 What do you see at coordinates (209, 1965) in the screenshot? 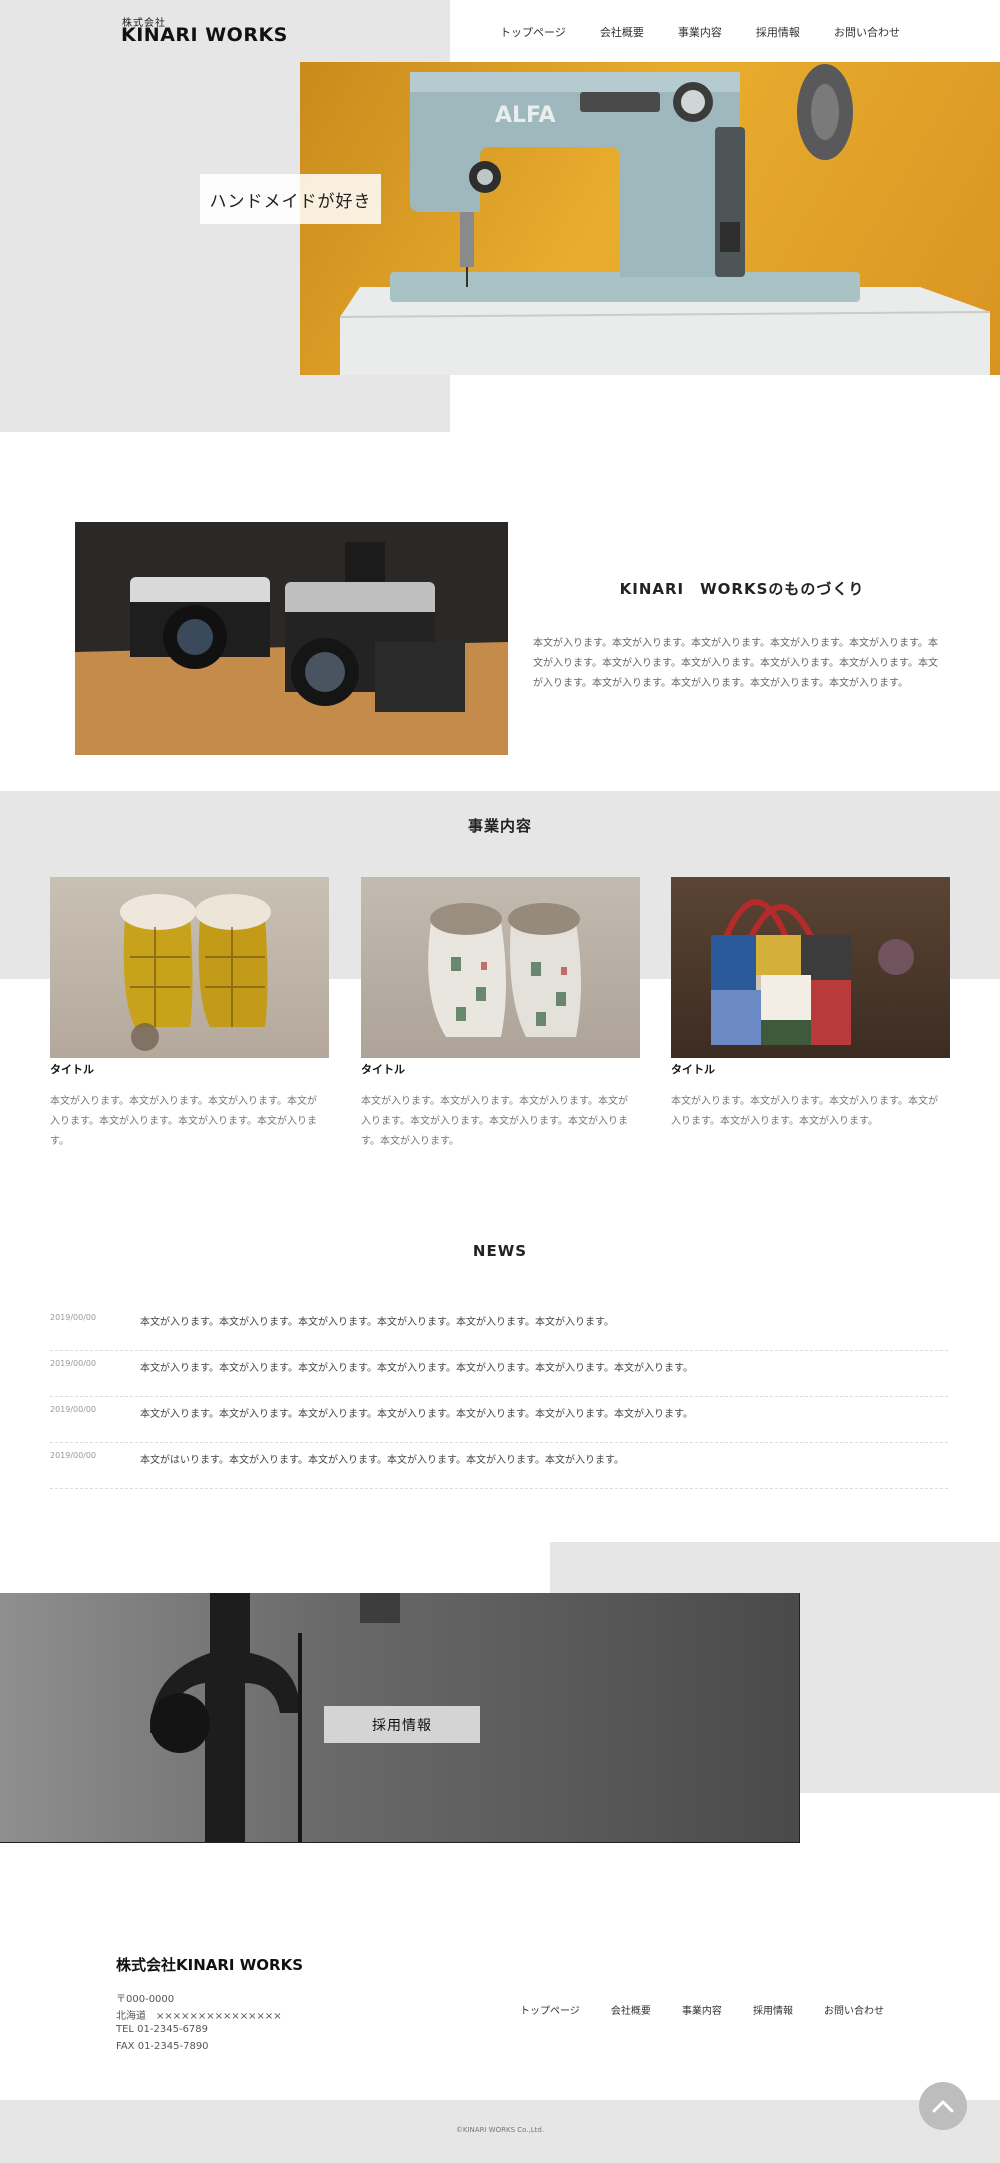
I see `footer-company-name: 株式会社KINARI WORKS` at bounding box center [209, 1965].